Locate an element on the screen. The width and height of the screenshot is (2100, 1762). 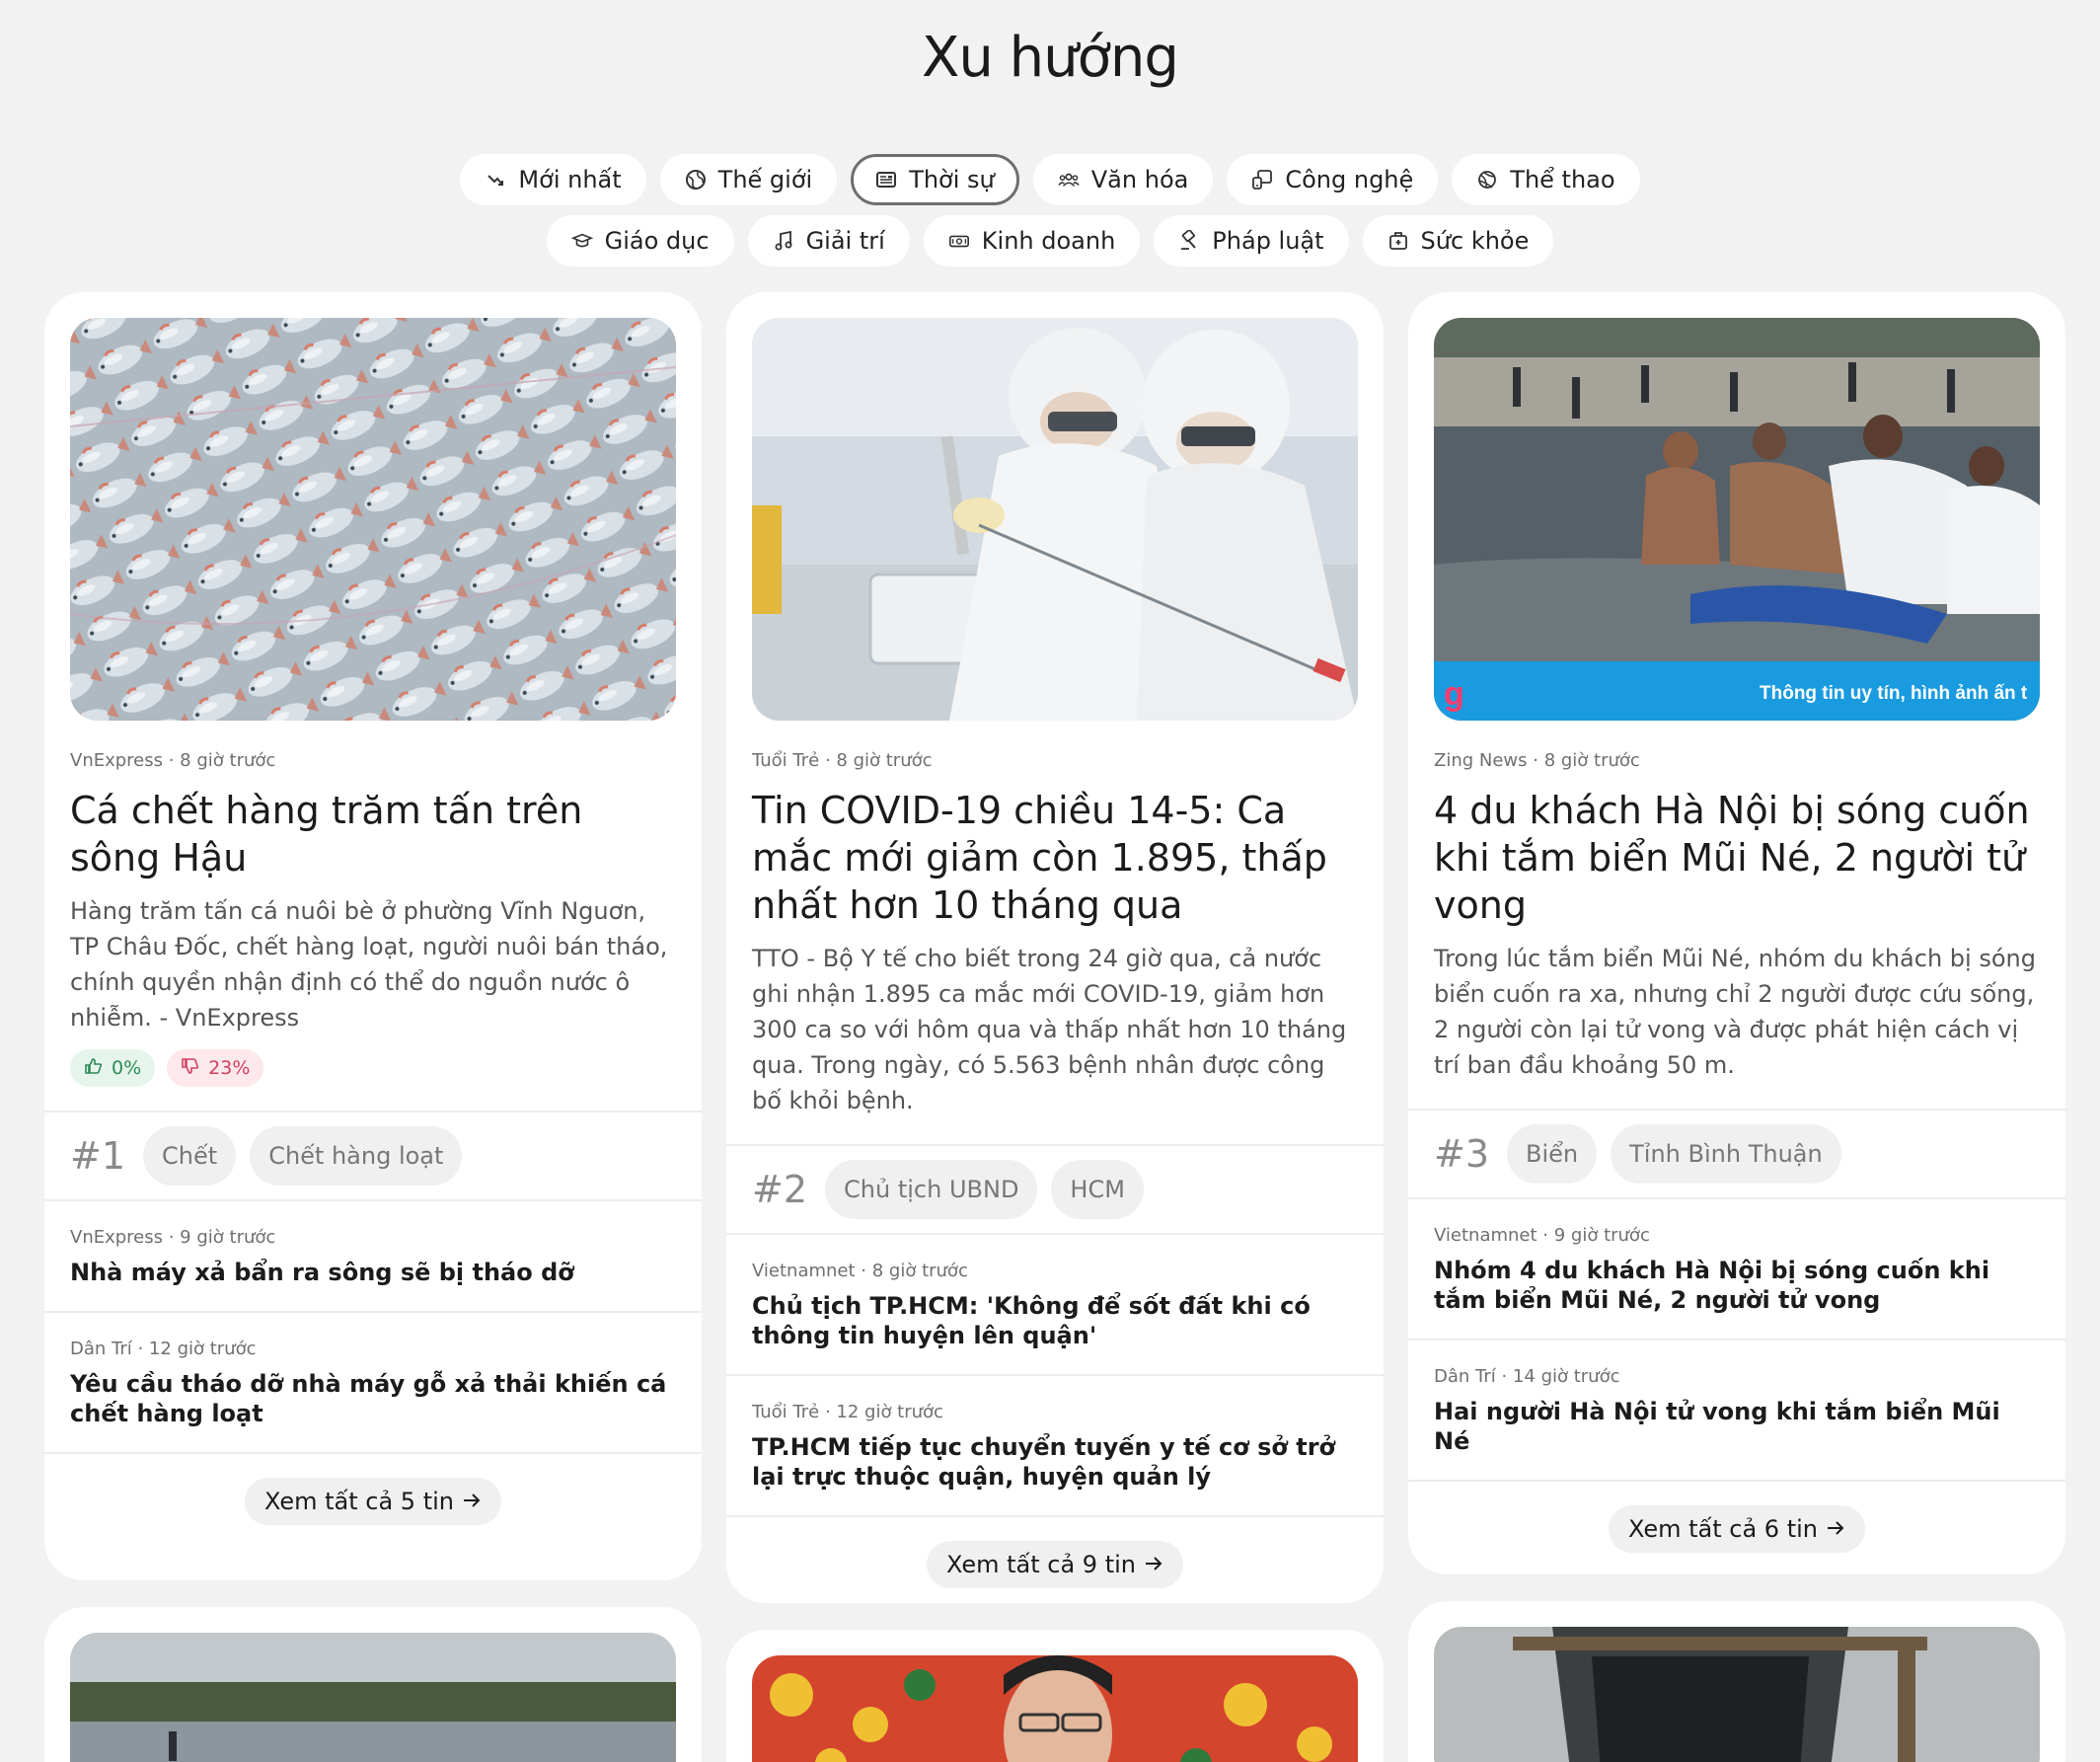
filter-label: Giải trí is located at coordinates (845, 241).